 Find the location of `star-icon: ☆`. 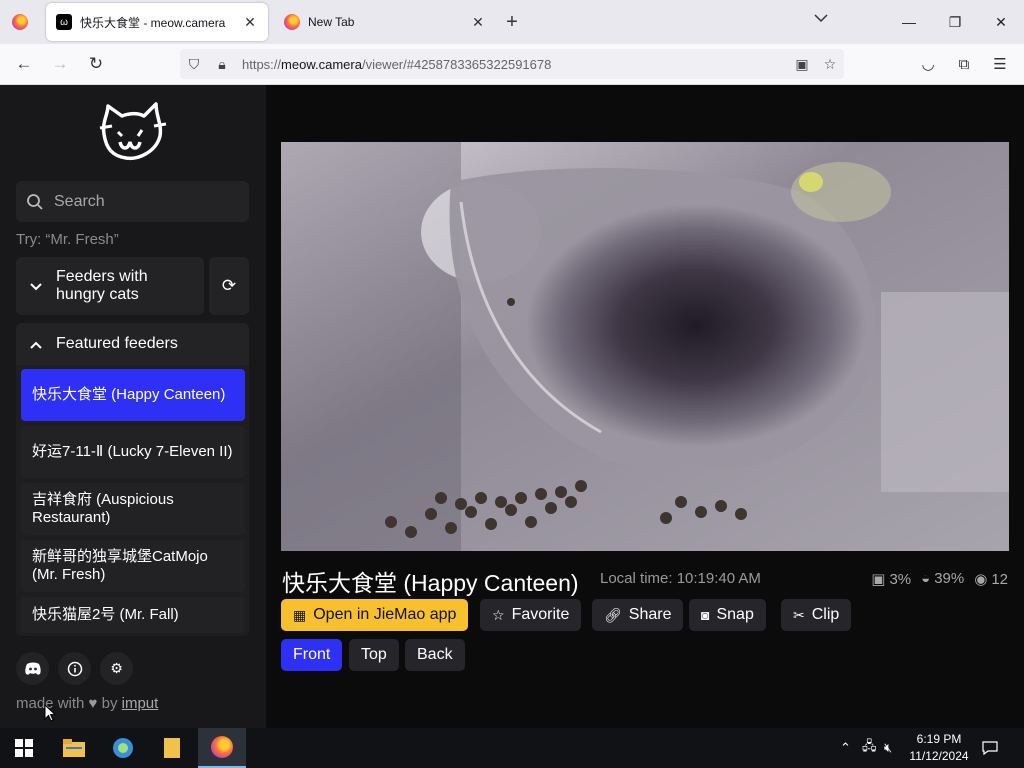

star-icon: ☆ is located at coordinates (498, 614).